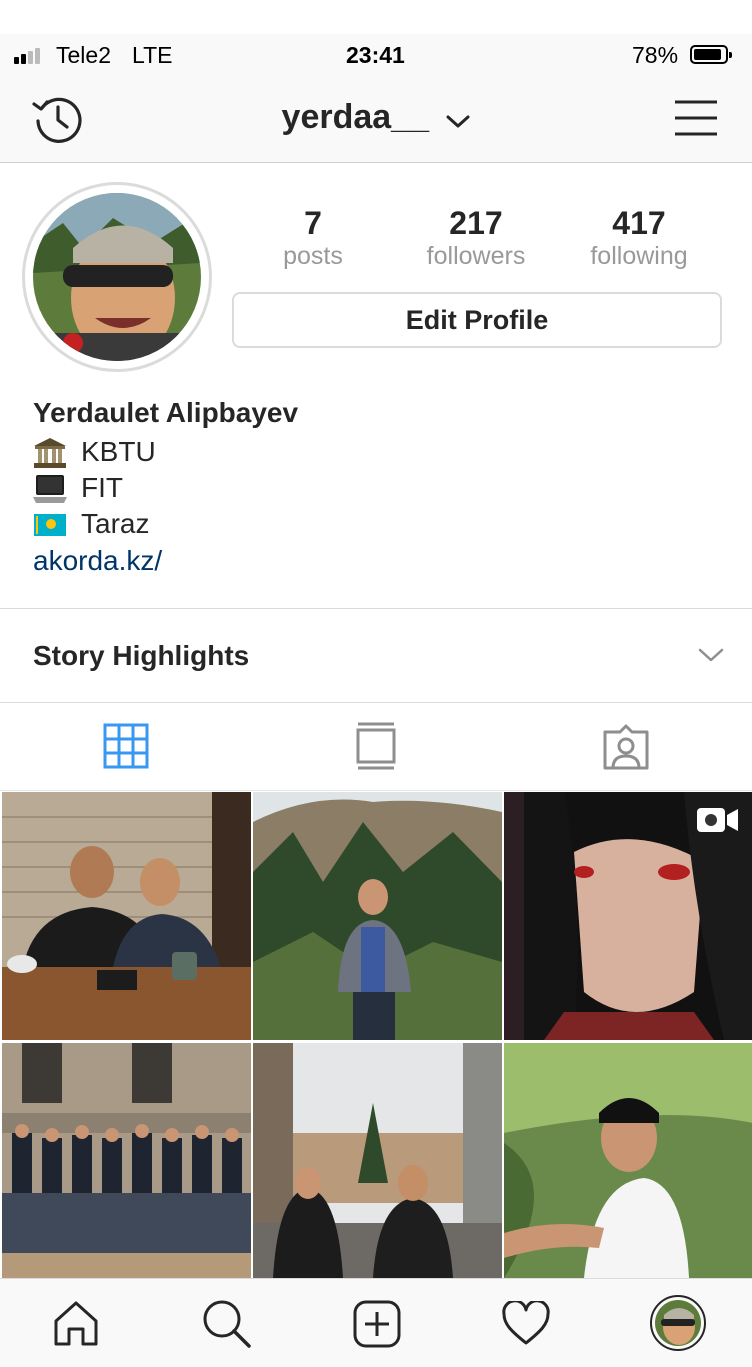 This screenshot has height=1367, width=752. I want to click on avatar-photo, so click(117, 277).